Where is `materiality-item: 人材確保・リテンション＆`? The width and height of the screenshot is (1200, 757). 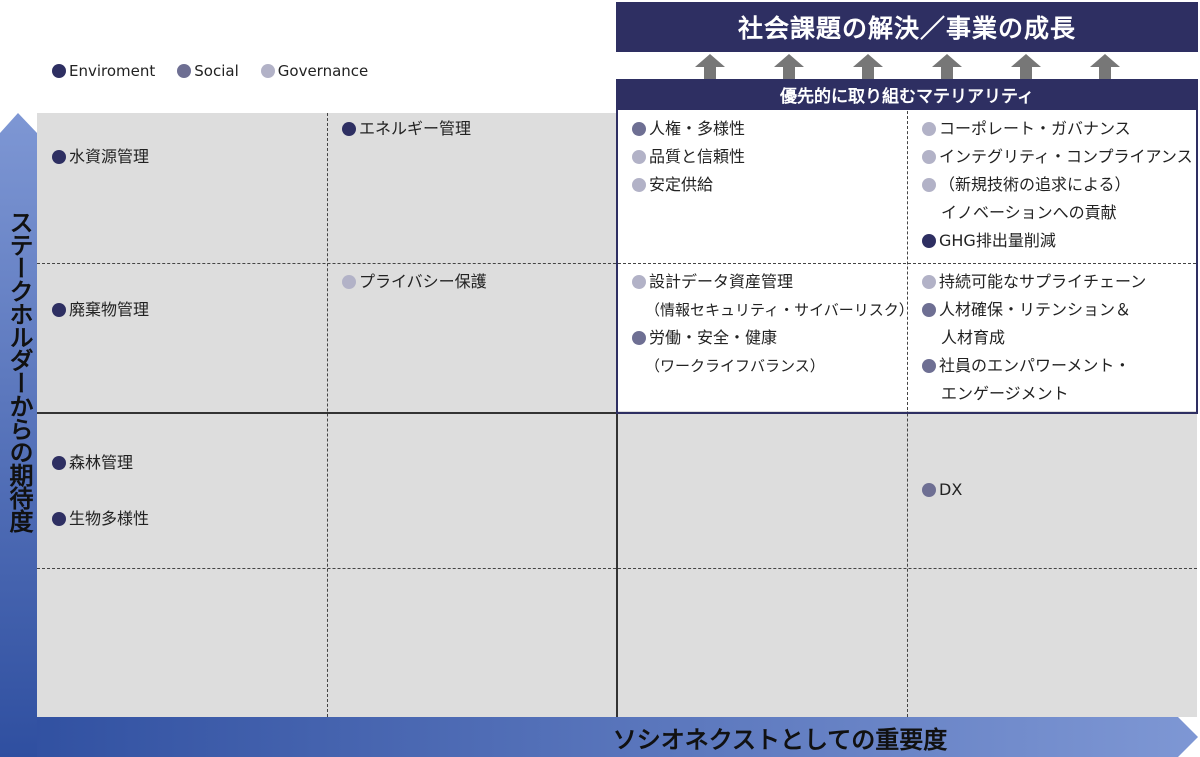 materiality-item: 人材確保・リテンション＆ is located at coordinates (1026, 310).